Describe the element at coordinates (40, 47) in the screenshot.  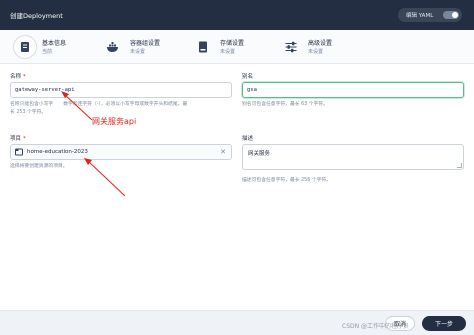
I see `step-basic-info: 基本信息 当前` at that location.